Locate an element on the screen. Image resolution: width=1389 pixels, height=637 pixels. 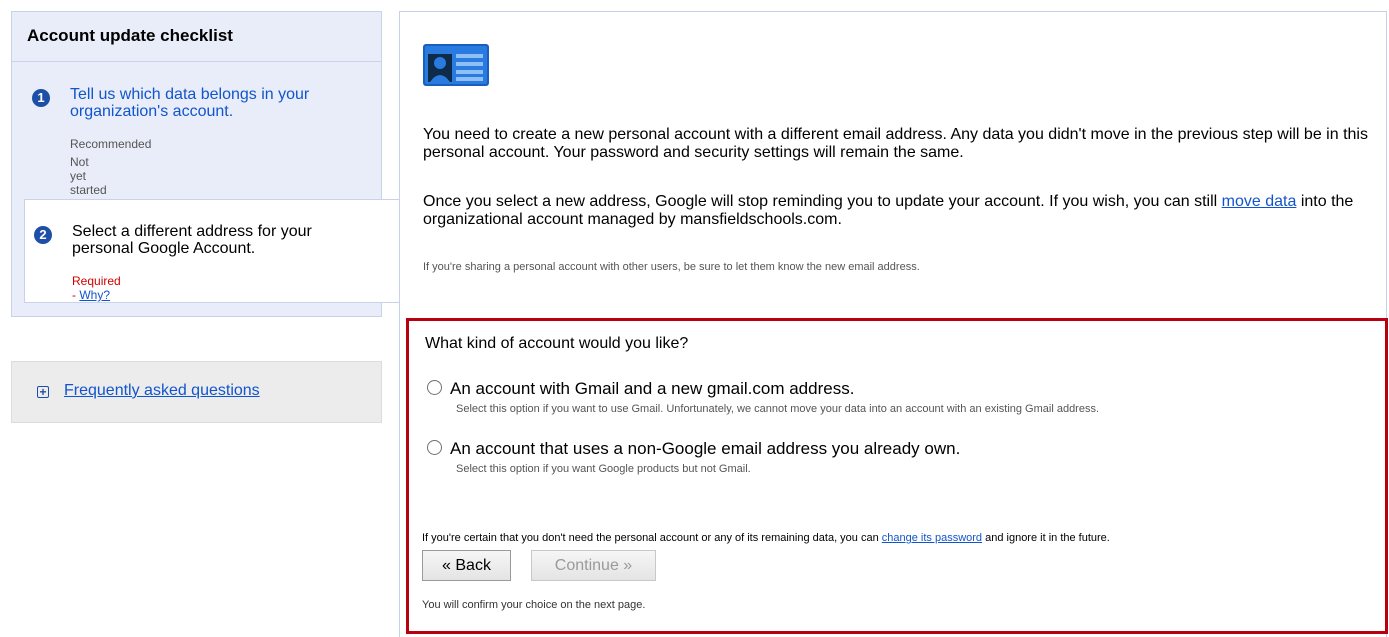
continue-button: Continue » is located at coordinates (593, 565).